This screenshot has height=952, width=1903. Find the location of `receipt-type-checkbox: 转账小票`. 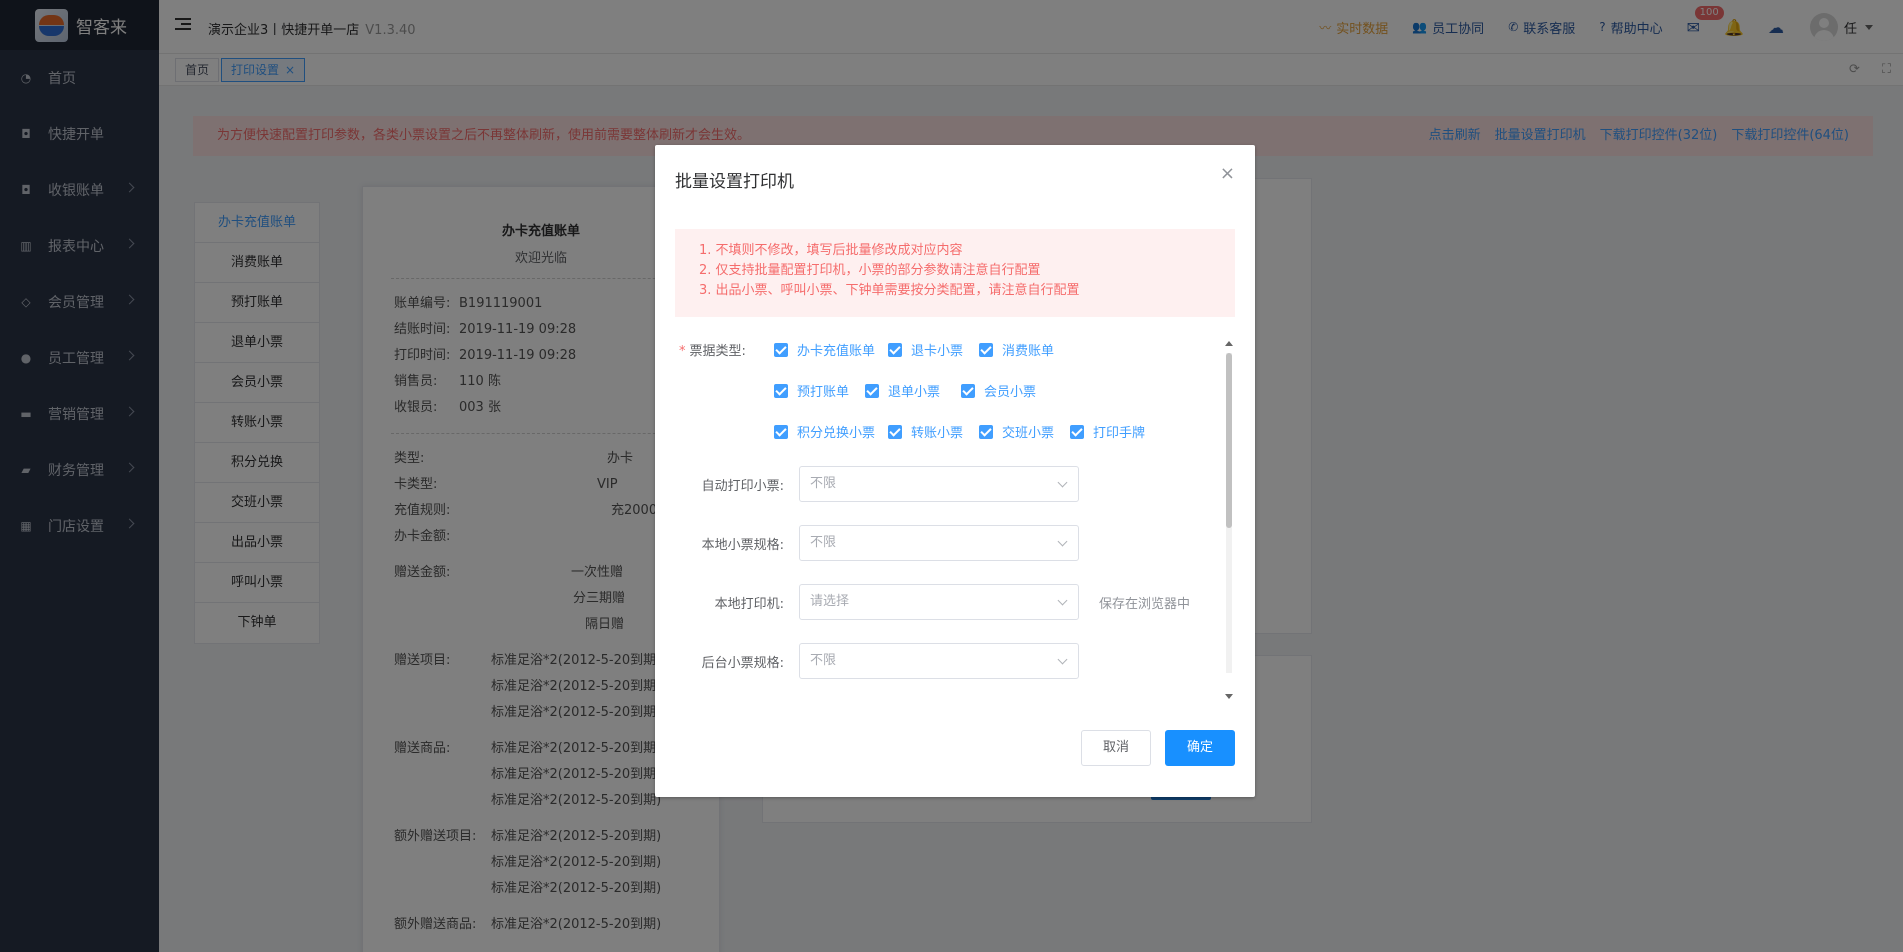

receipt-type-checkbox: 转账小票 is located at coordinates (925, 431).